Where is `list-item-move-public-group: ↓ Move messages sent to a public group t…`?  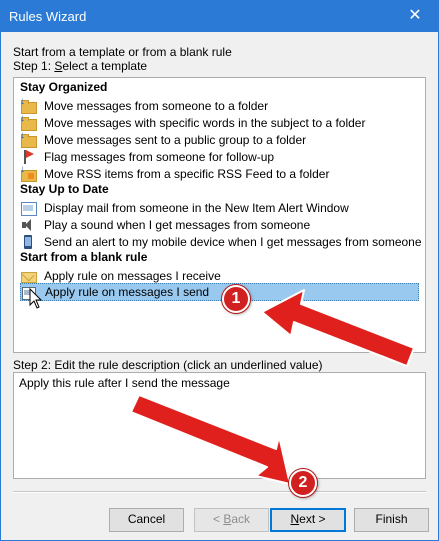 list-item-move-public-group: ↓ Move messages sent to a public group t… is located at coordinates (219, 139).